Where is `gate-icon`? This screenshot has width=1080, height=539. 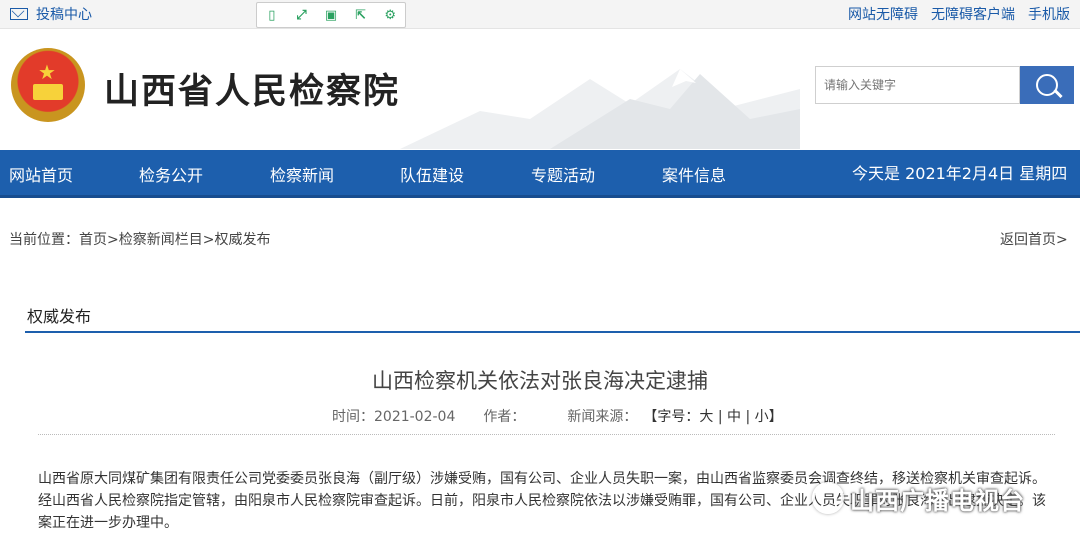 gate-icon is located at coordinates (48, 92).